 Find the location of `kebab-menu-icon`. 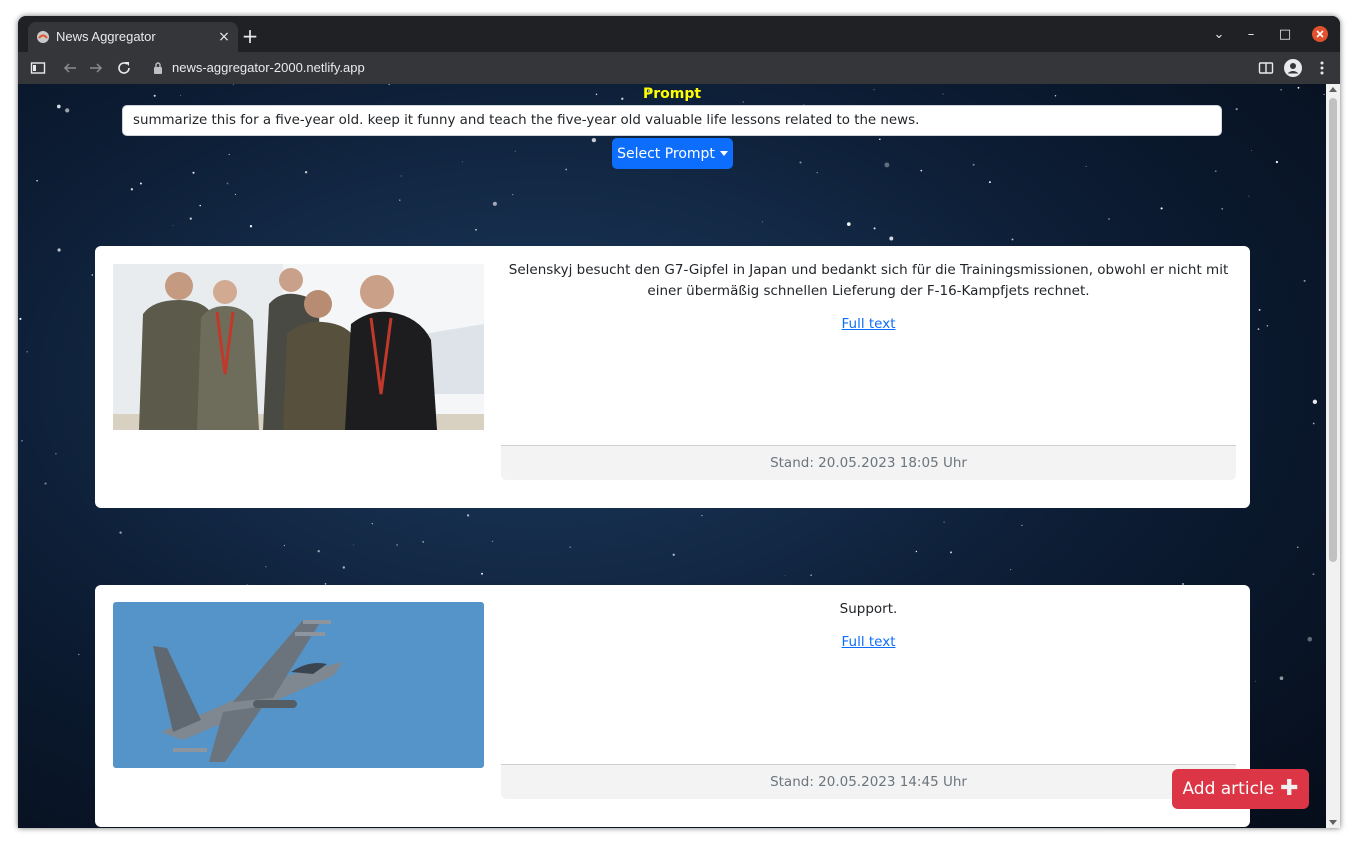

kebab-menu-icon is located at coordinates (1322, 68).